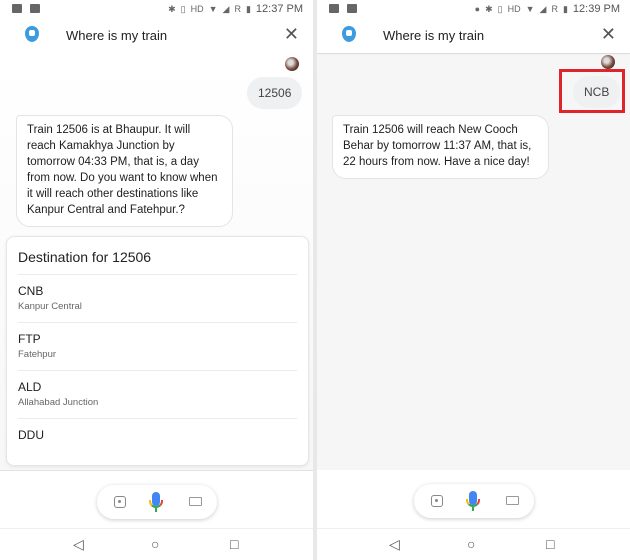  What do you see at coordinates (157, 298) in the screenshot?
I see `list-item: CNB Kanpur Central` at bounding box center [157, 298].